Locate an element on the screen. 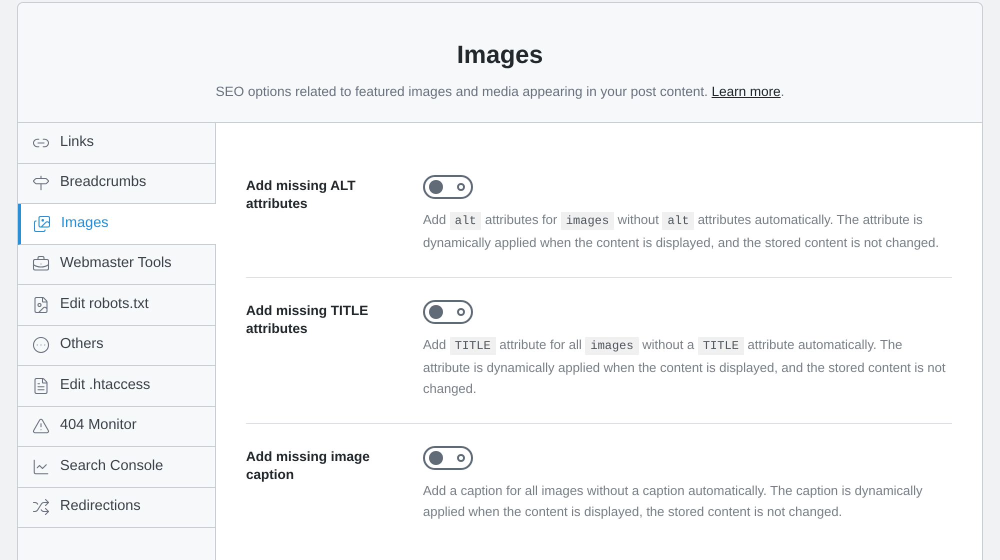 The height and width of the screenshot is (560, 1000). images-icon is located at coordinates (42, 223).